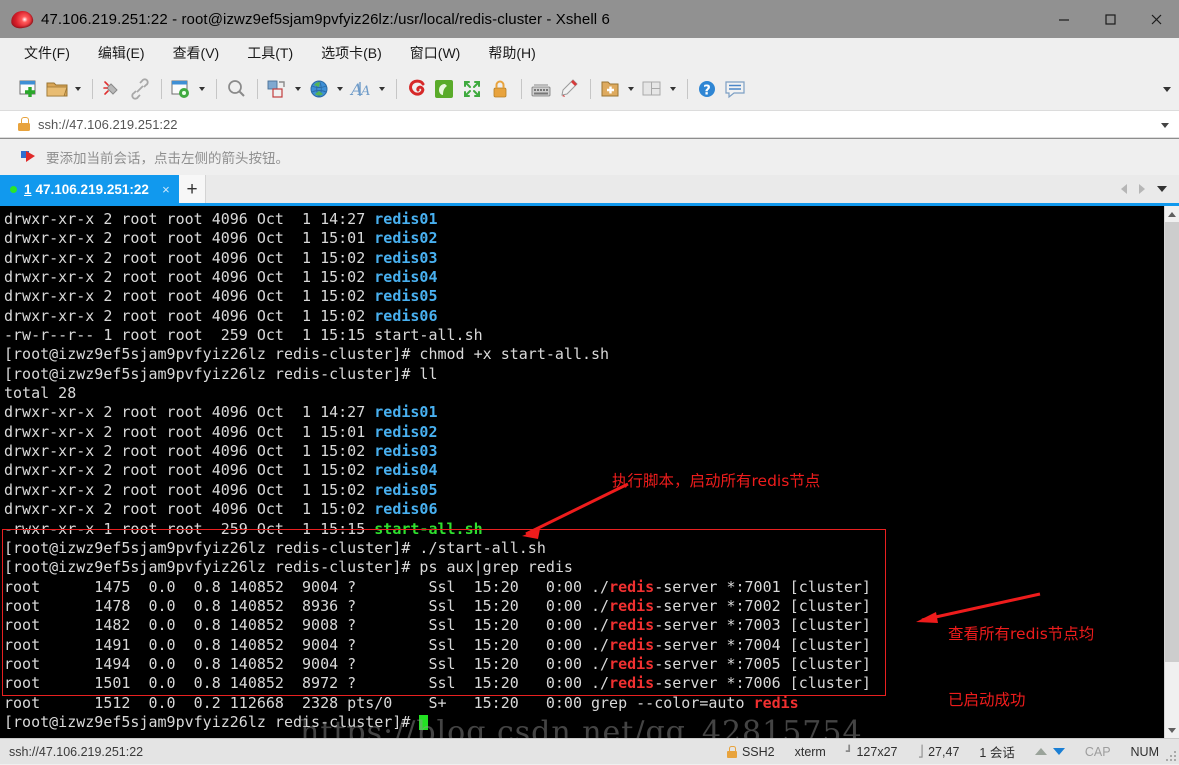 The width and height of the screenshot is (1179, 765). What do you see at coordinates (167, 158) in the screenshot?
I see `notice-text: 要添加当前会话，点击左侧的箭头按钮。` at bounding box center [167, 158].